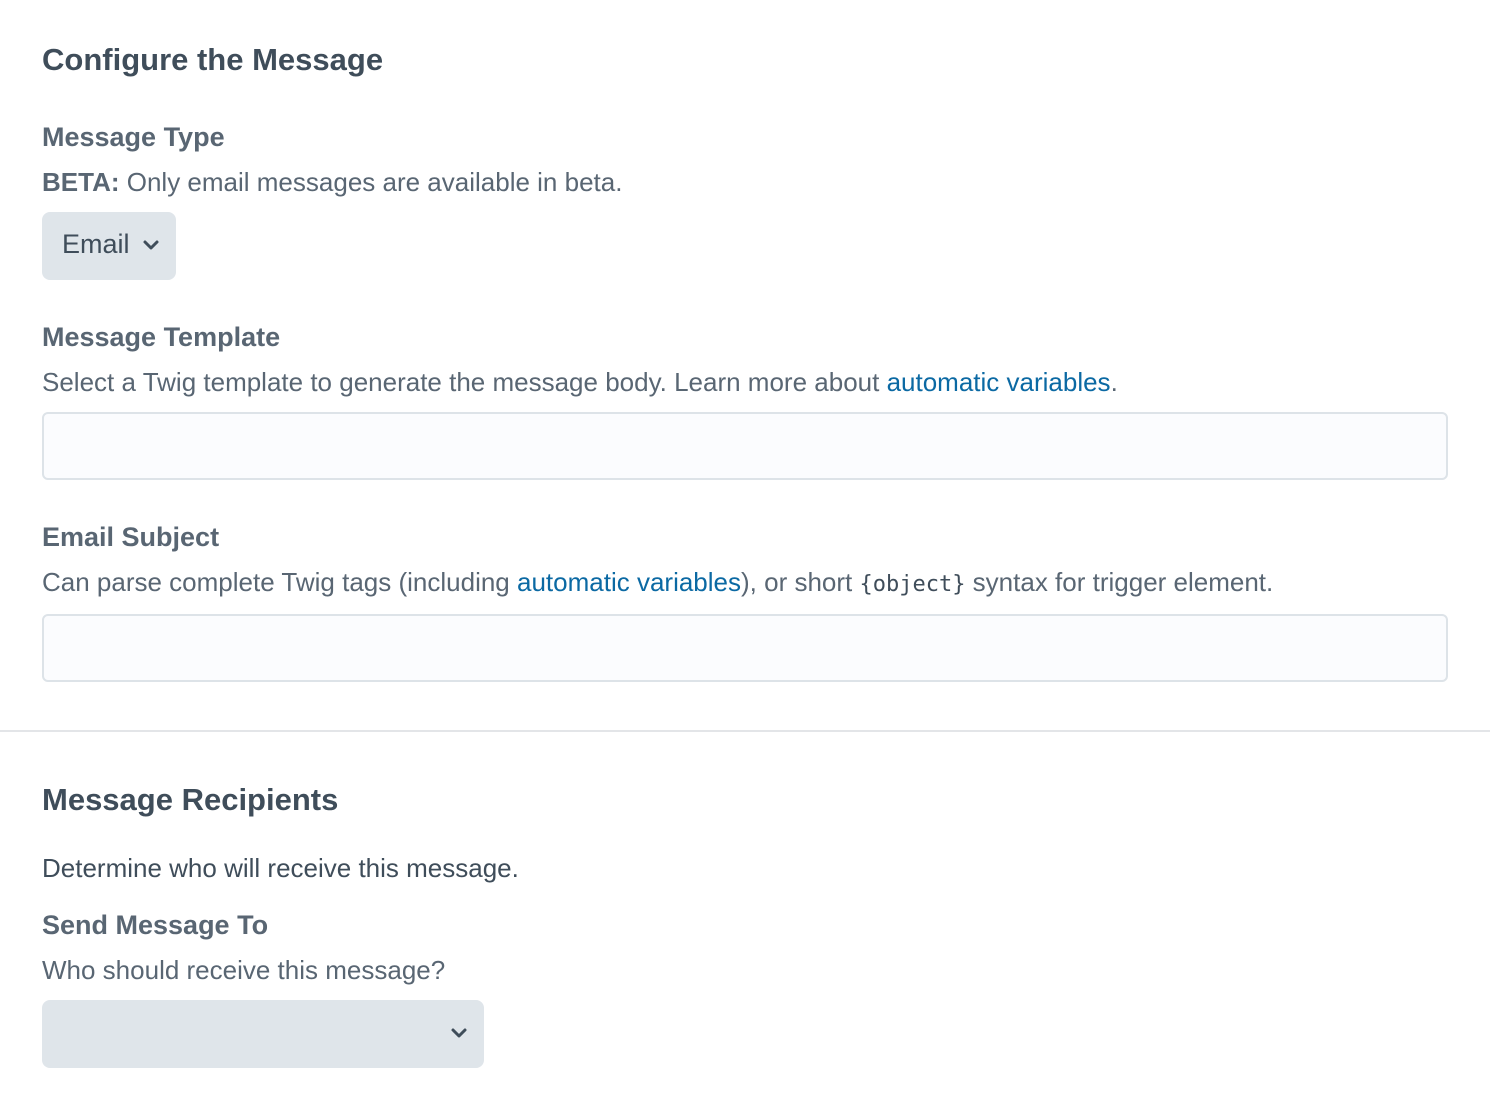  What do you see at coordinates (81, 182) in the screenshot?
I see `beta-badge-text: BETA:` at bounding box center [81, 182].